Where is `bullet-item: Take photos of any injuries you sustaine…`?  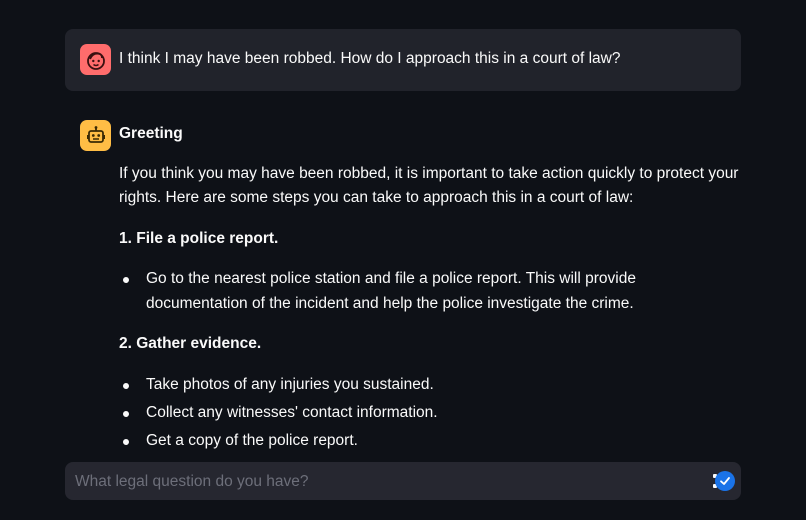 bullet-item: Take photos of any injuries you sustaine… is located at coordinates (429, 385).